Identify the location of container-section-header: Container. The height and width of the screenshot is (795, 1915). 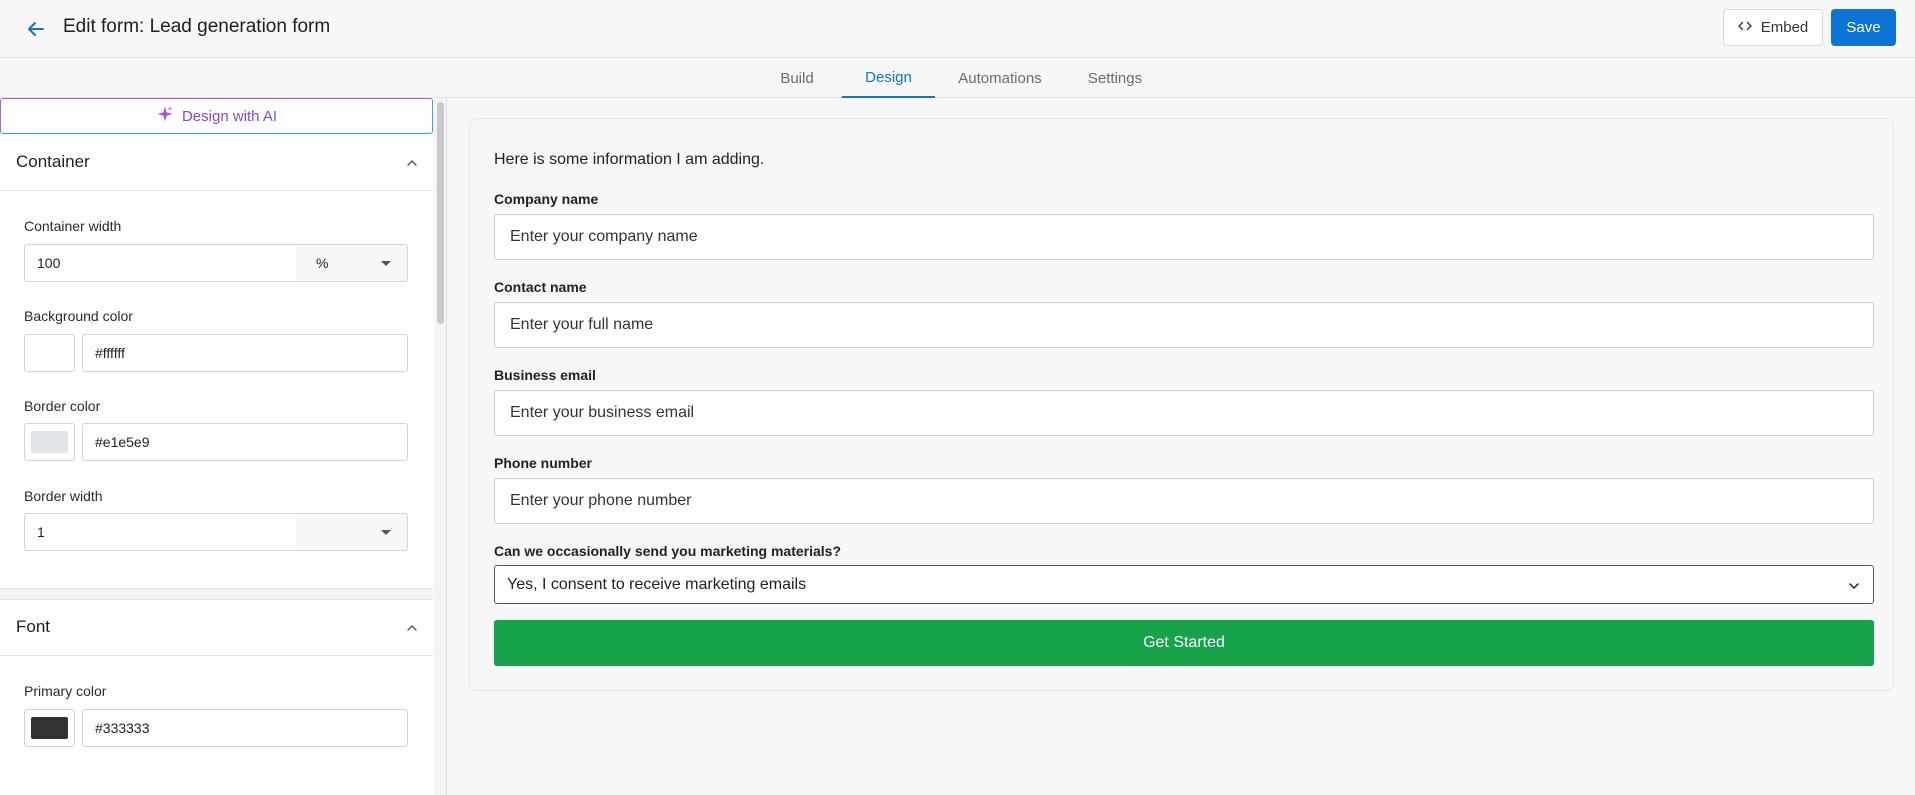
(216, 162).